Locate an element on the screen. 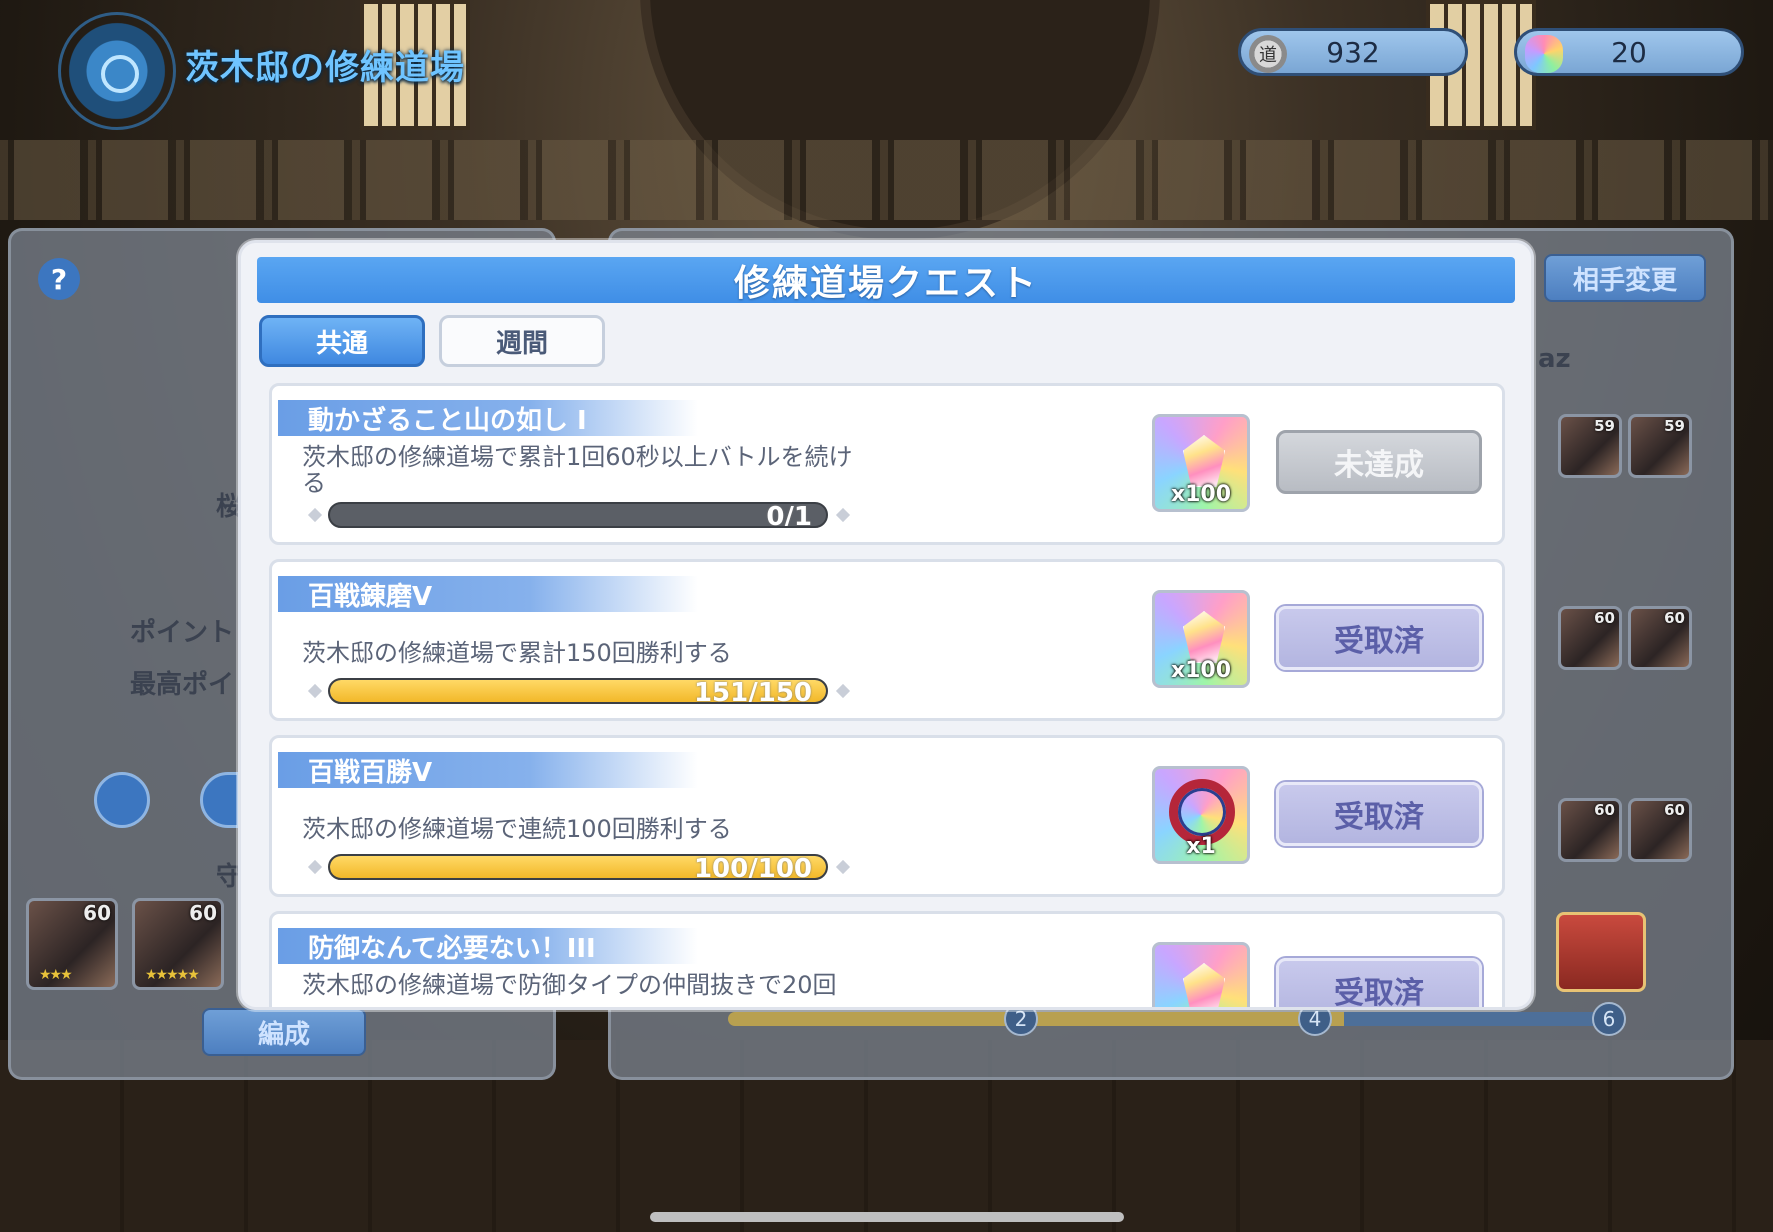 The image size is (1773, 1232). quest-progress: 151/150 is located at coordinates (579, 691).